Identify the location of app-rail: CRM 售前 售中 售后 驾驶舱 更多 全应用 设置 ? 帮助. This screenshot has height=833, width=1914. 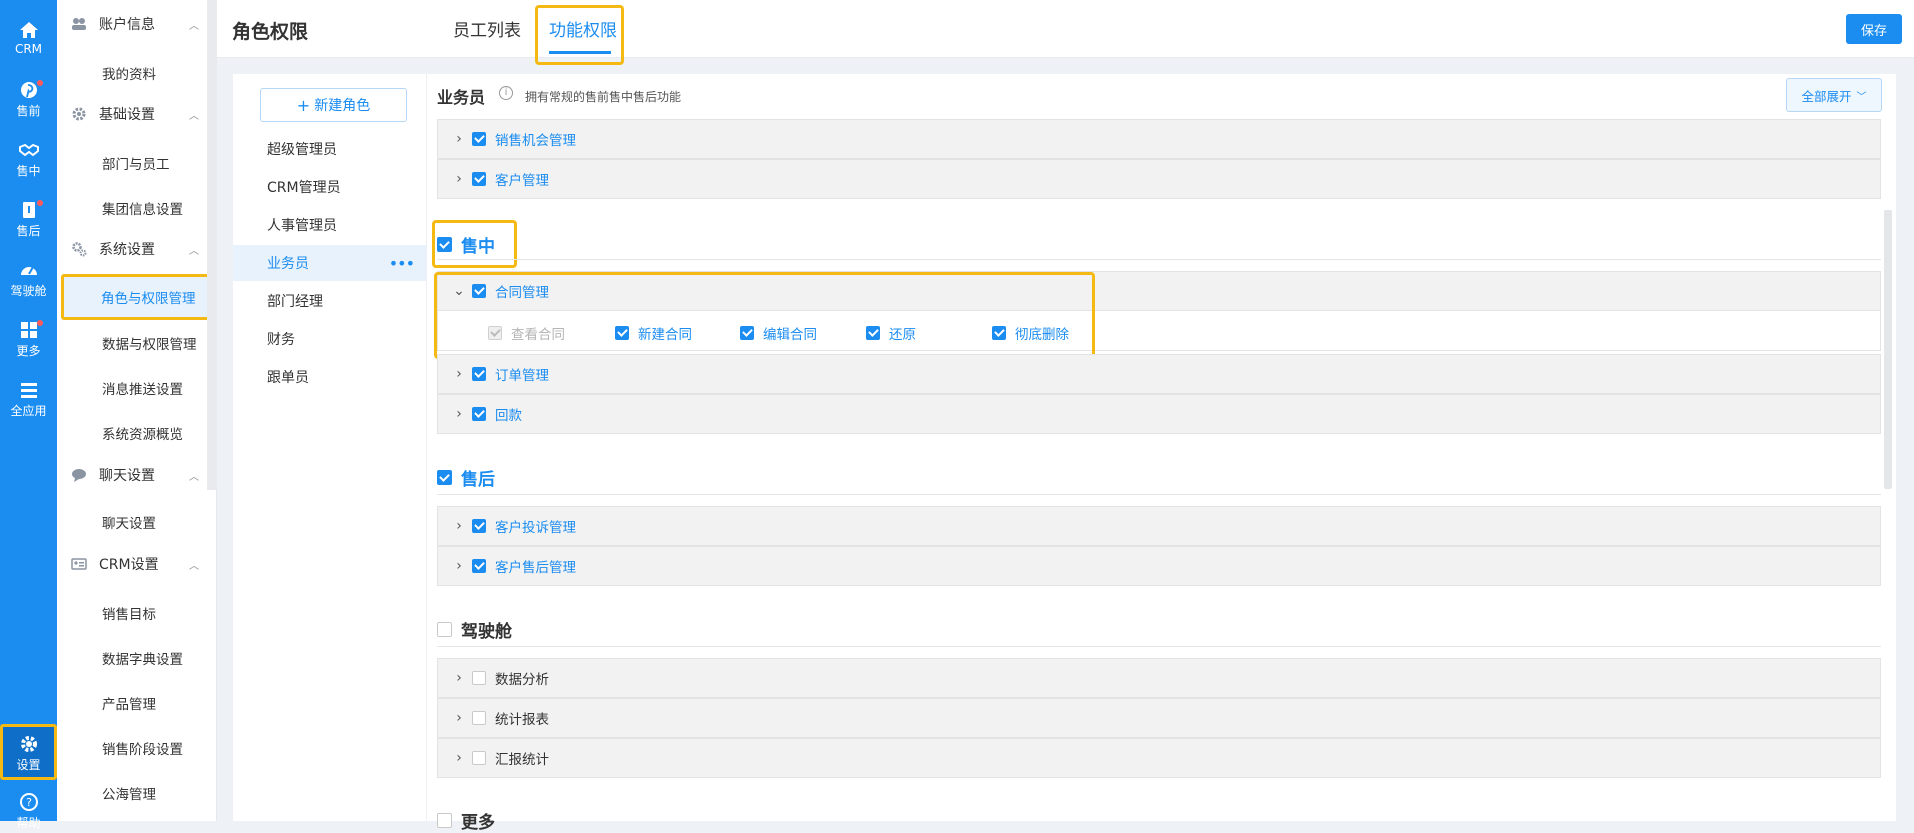
(28, 415).